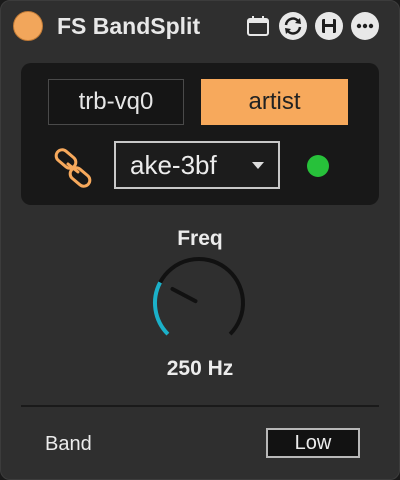 The image size is (400, 480). What do you see at coordinates (258, 26) in the screenshot?
I see `calendar-icon` at bounding box center [258, 26].